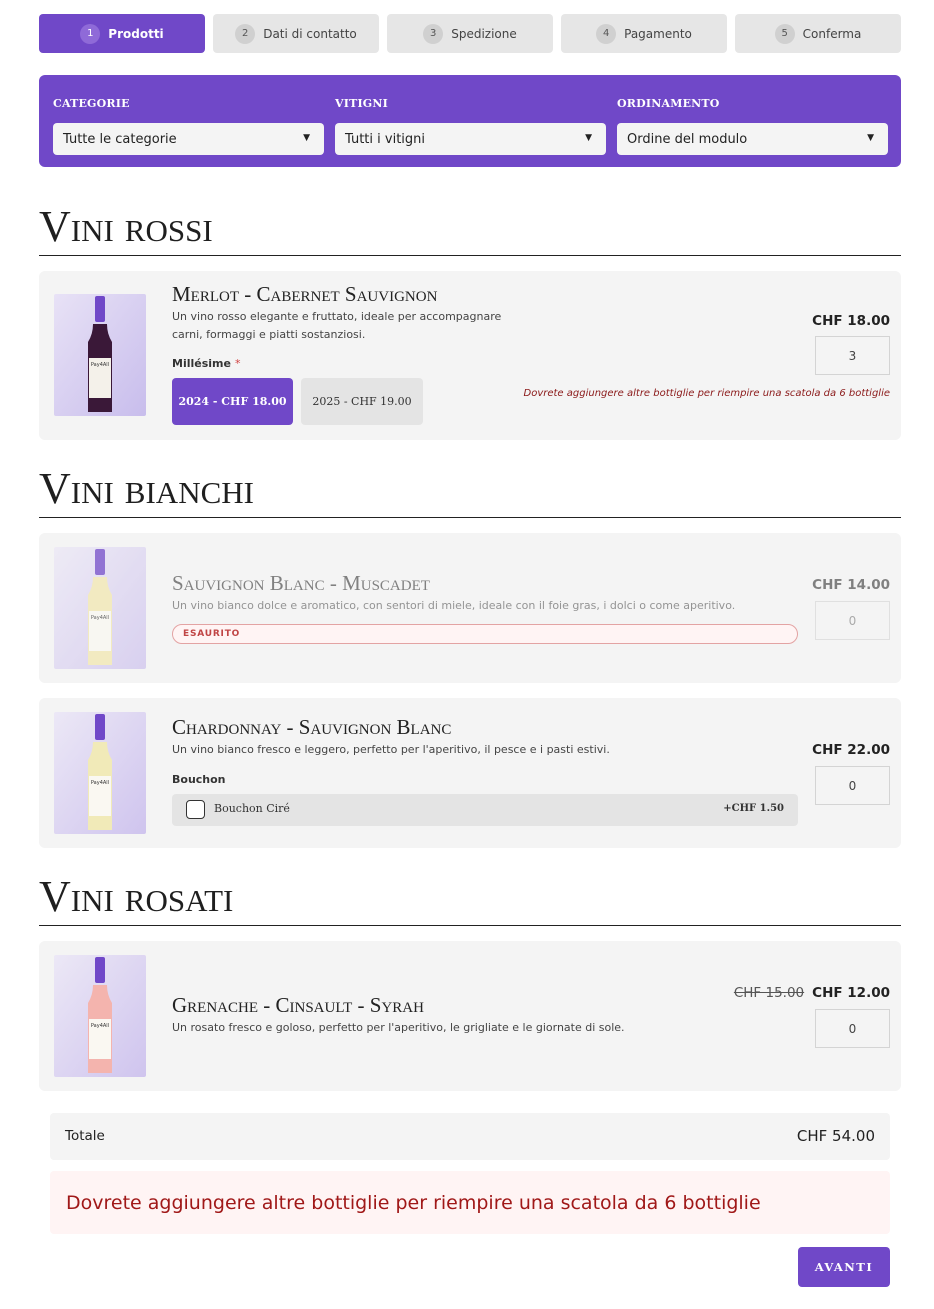 The height and width of the screenshot is (1309, 934). What do you see at coordinates (312, 727) in the screenshot?
I see `product-name: Chardonnay - Sauvignon Blanc` at bounding box center [312, 727].